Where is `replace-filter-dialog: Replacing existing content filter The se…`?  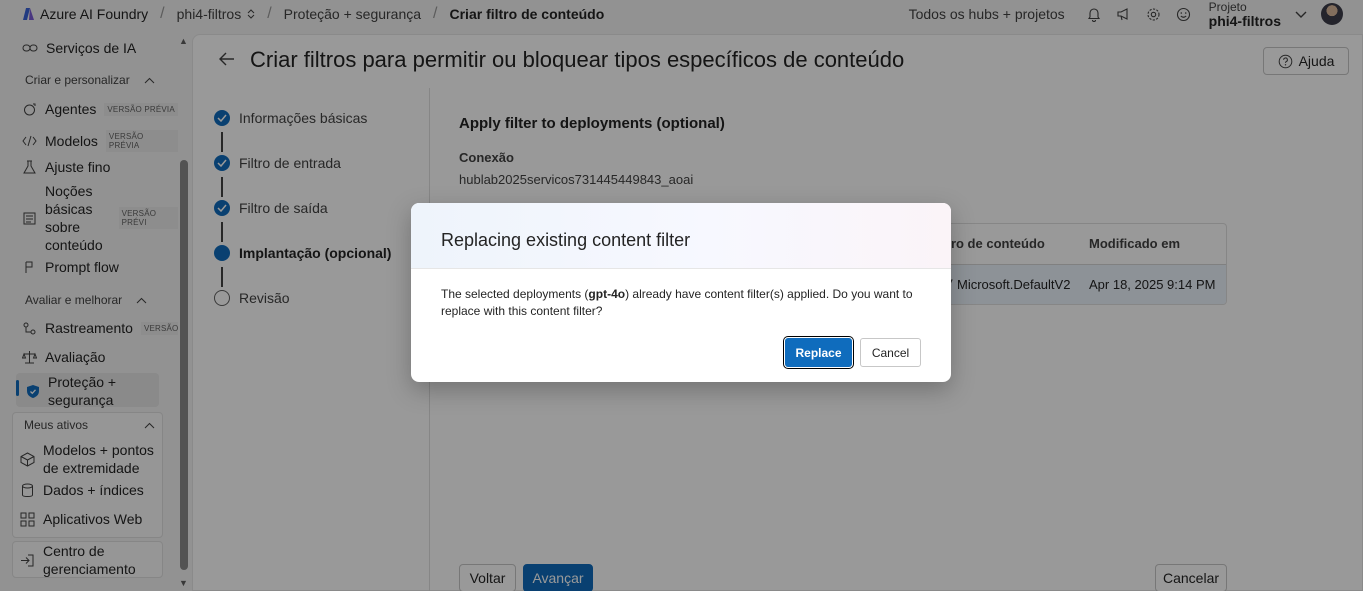
replace-filter-dialog: Replacing existing content filter The se… is located at coordinates (681, 292).